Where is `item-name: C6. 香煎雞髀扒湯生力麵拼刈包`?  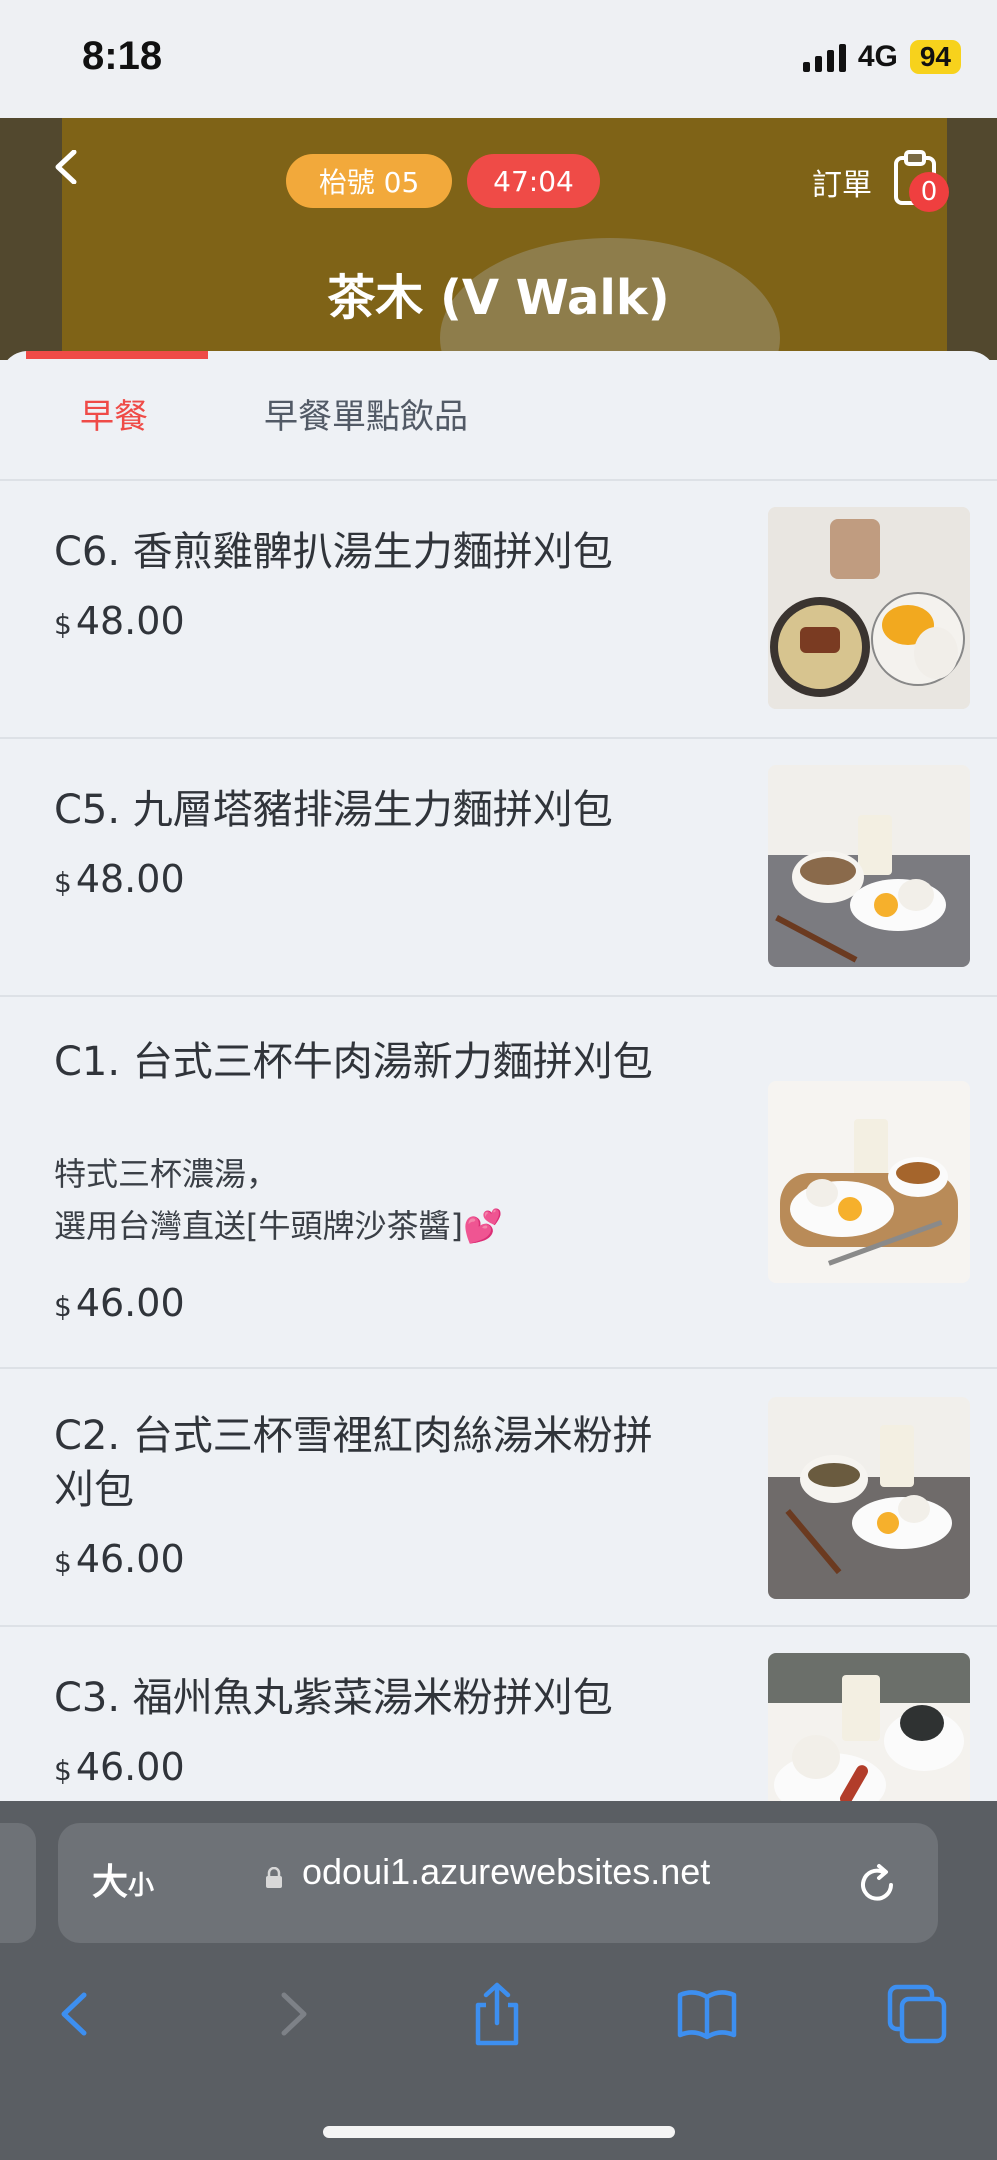
item-name: C6. 香煎雞髀扒湯生力麵拼刈包 is located at coordinates (333, 552).